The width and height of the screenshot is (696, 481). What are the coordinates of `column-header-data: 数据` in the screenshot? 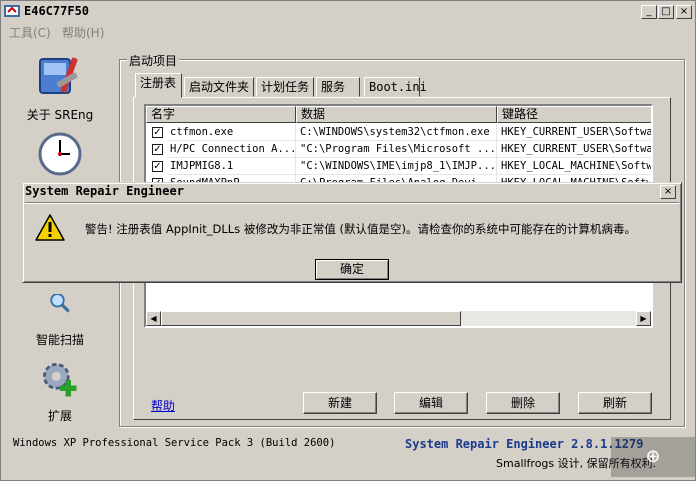 It's located at (396, 114).